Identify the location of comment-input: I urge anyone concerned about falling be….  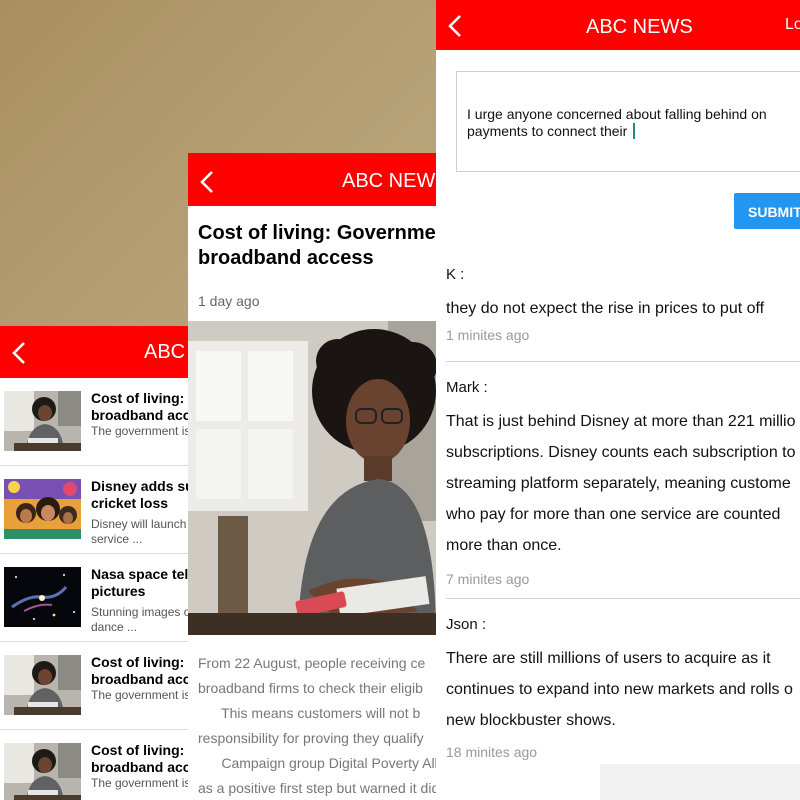
(628, 121).